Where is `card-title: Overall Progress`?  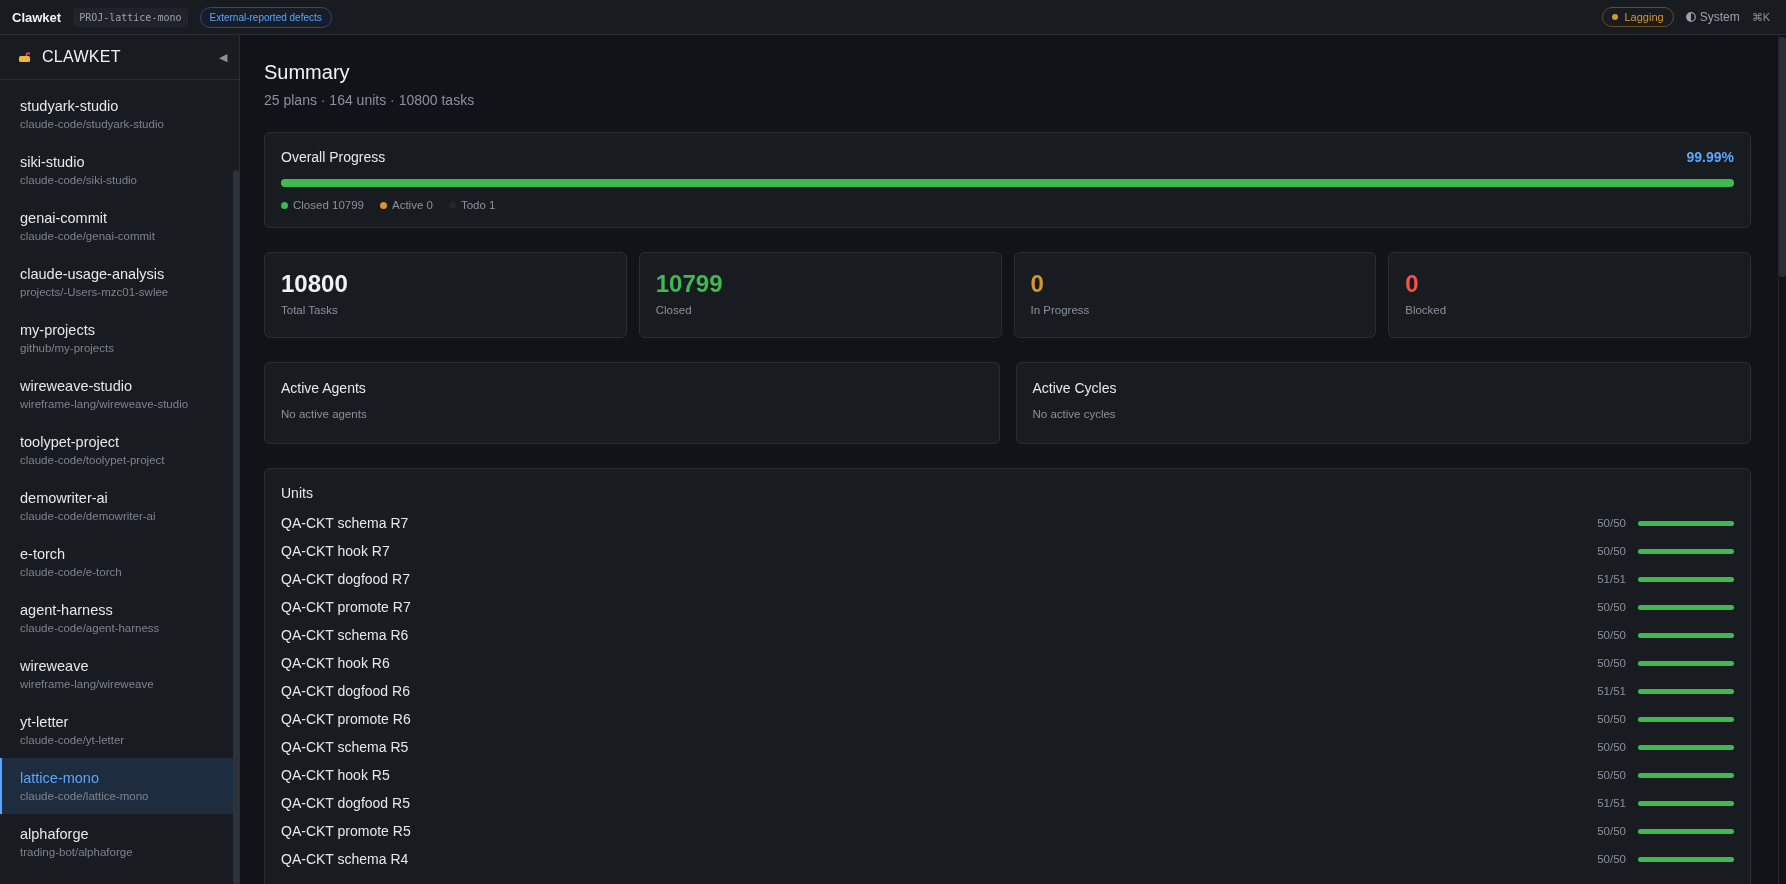 card-title: Overall Progress is located at coordinates (333, 157).